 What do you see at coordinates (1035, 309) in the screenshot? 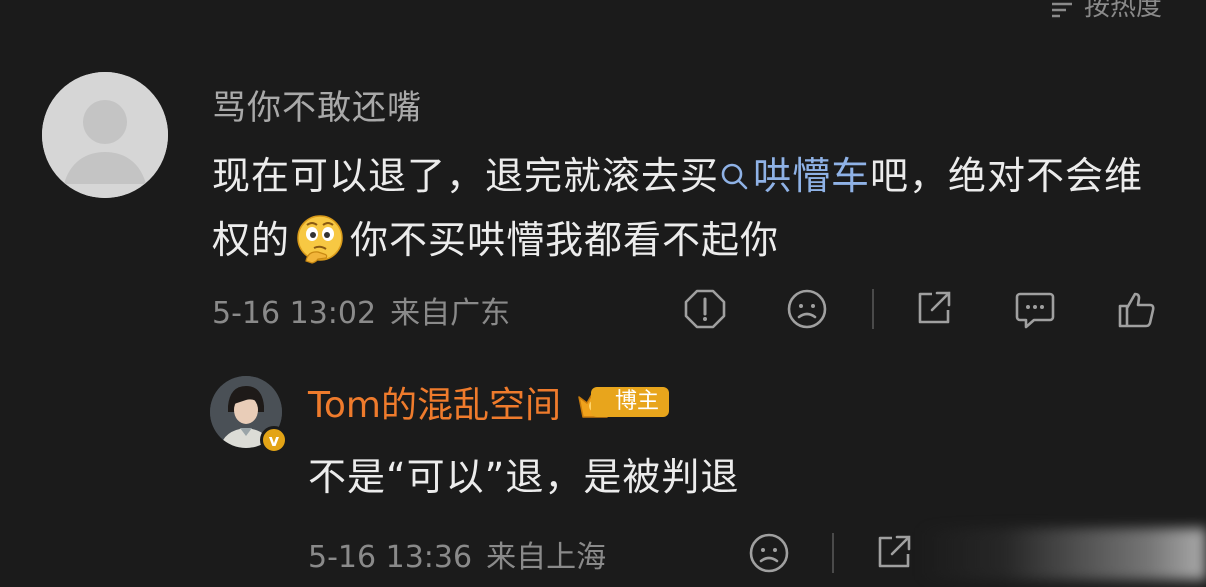
I see `comment-bubble-icon` at bounding box center [1035, 309].